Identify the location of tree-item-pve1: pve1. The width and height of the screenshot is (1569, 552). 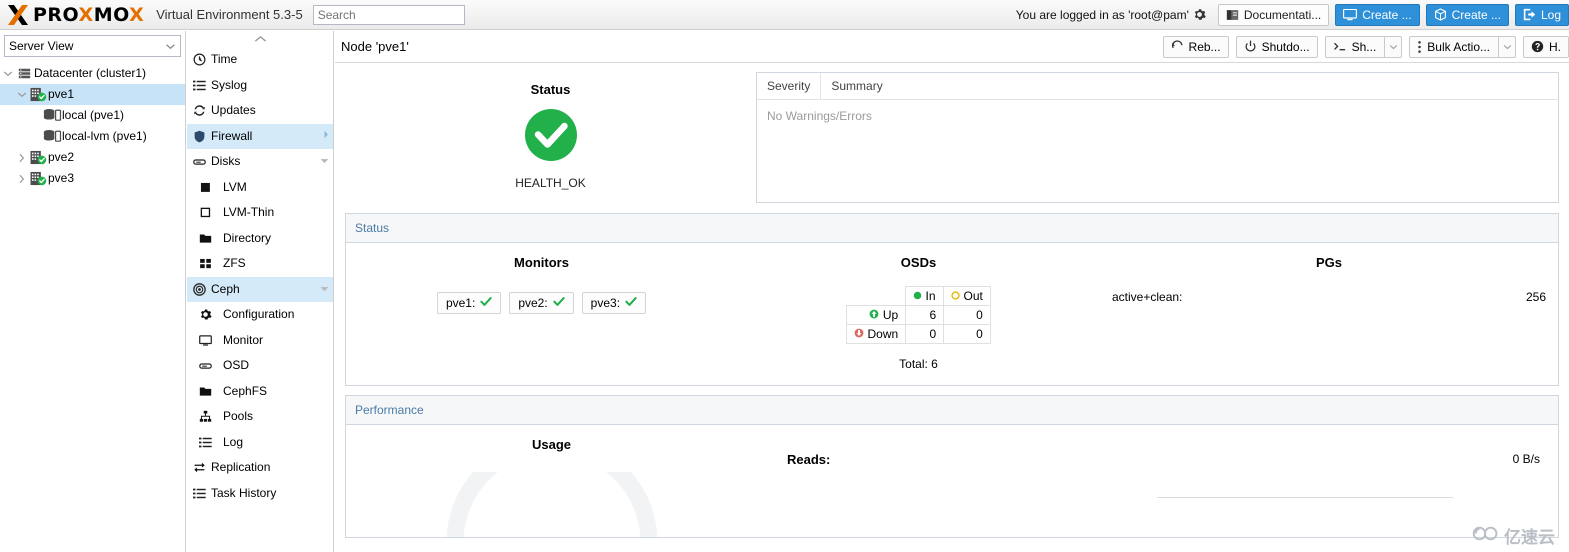
(92, 94).